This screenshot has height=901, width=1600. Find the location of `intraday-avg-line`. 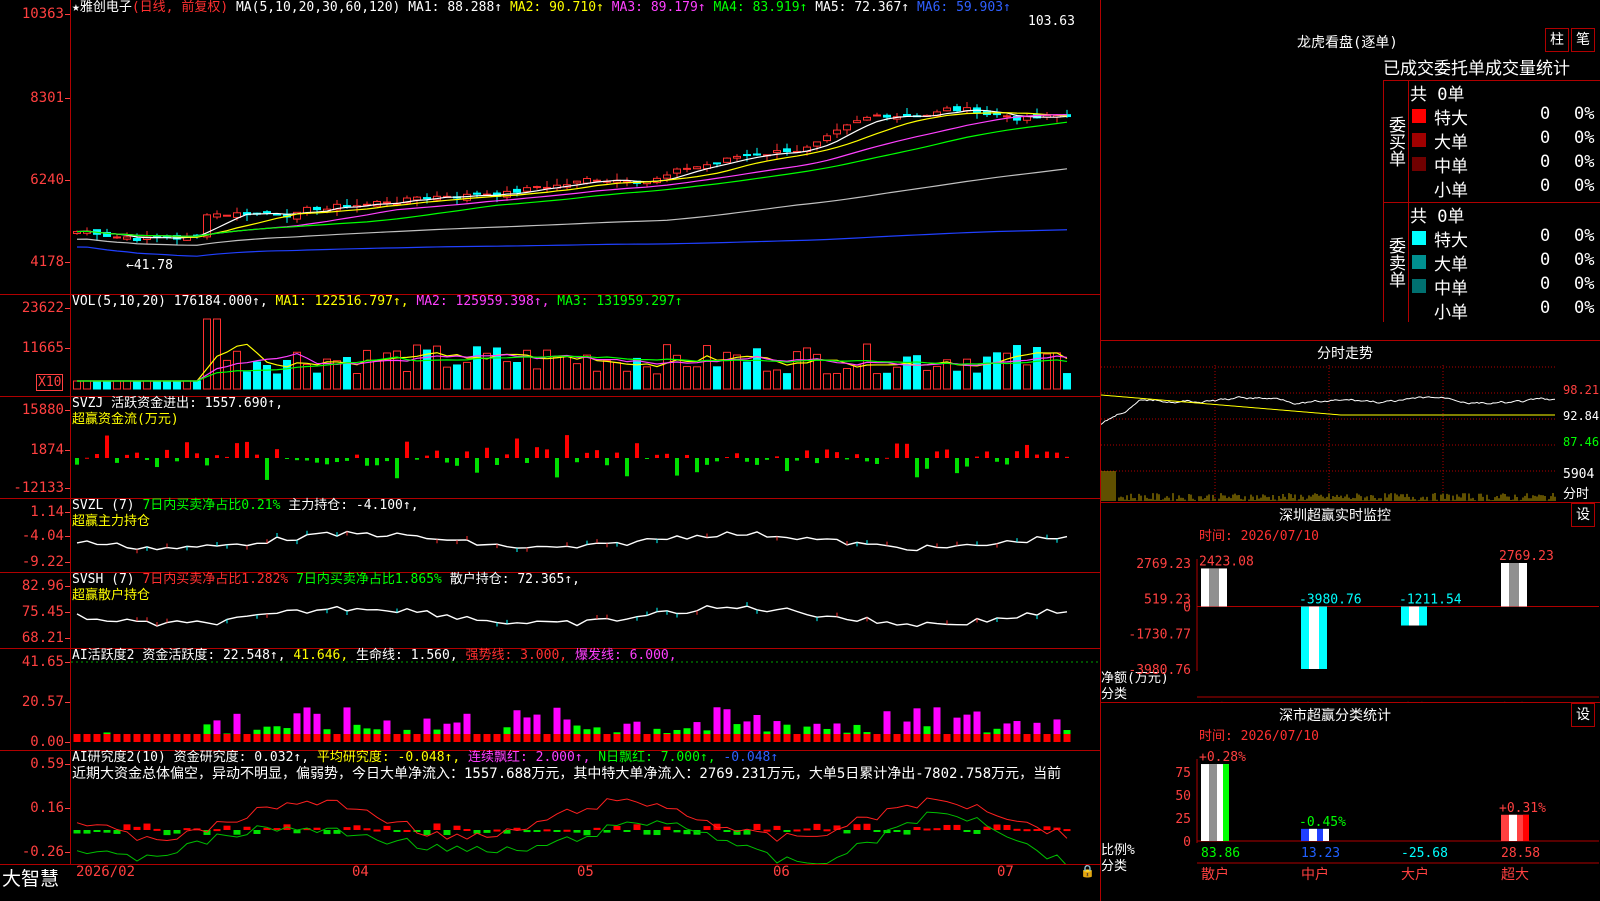

intraday-avg-line is located at coordinates (1328, 405).